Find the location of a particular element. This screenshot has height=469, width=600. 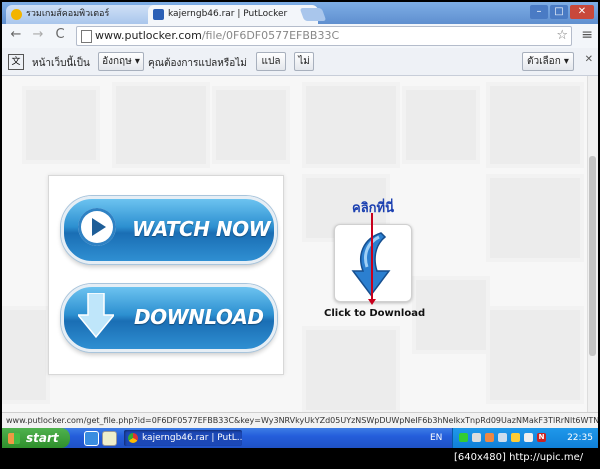

new-tab-button is located at coordinates (313, 14).